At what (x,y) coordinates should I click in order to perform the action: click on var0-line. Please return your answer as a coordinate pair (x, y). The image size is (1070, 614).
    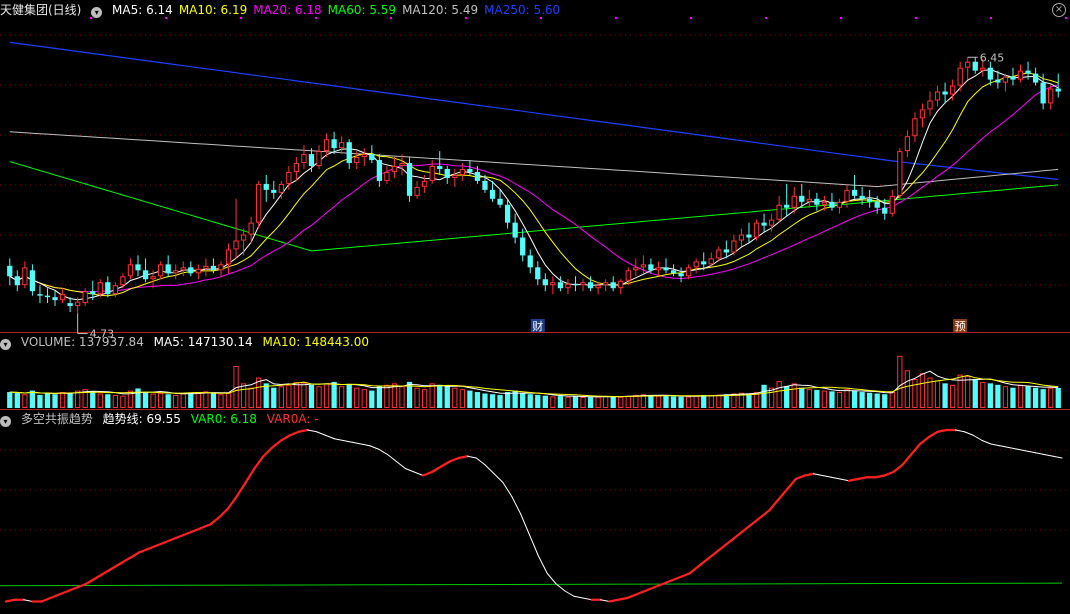
    Looking at the image, I should click on (531, 584).